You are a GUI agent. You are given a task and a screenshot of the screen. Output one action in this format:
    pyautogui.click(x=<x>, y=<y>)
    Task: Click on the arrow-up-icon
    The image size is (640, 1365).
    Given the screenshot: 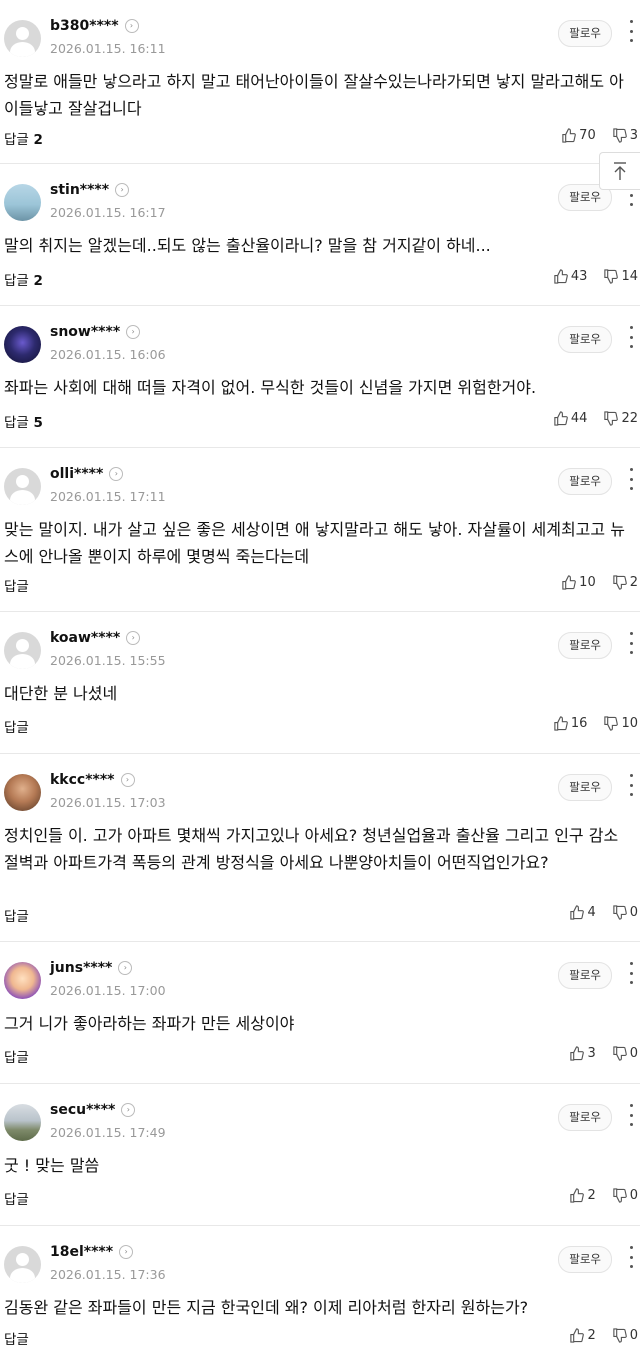 What is the action you would take?
    pyautogui.click(x=620, y=171)
    